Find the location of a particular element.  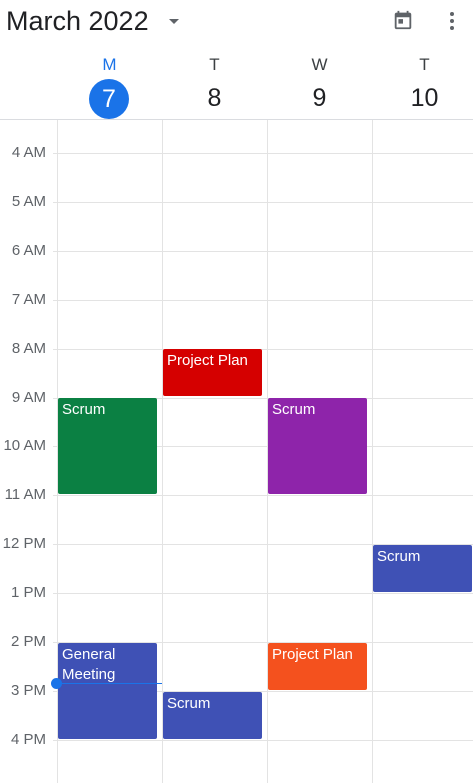

event-scrum-mon: Scrum is located at coordinates (107, 446).